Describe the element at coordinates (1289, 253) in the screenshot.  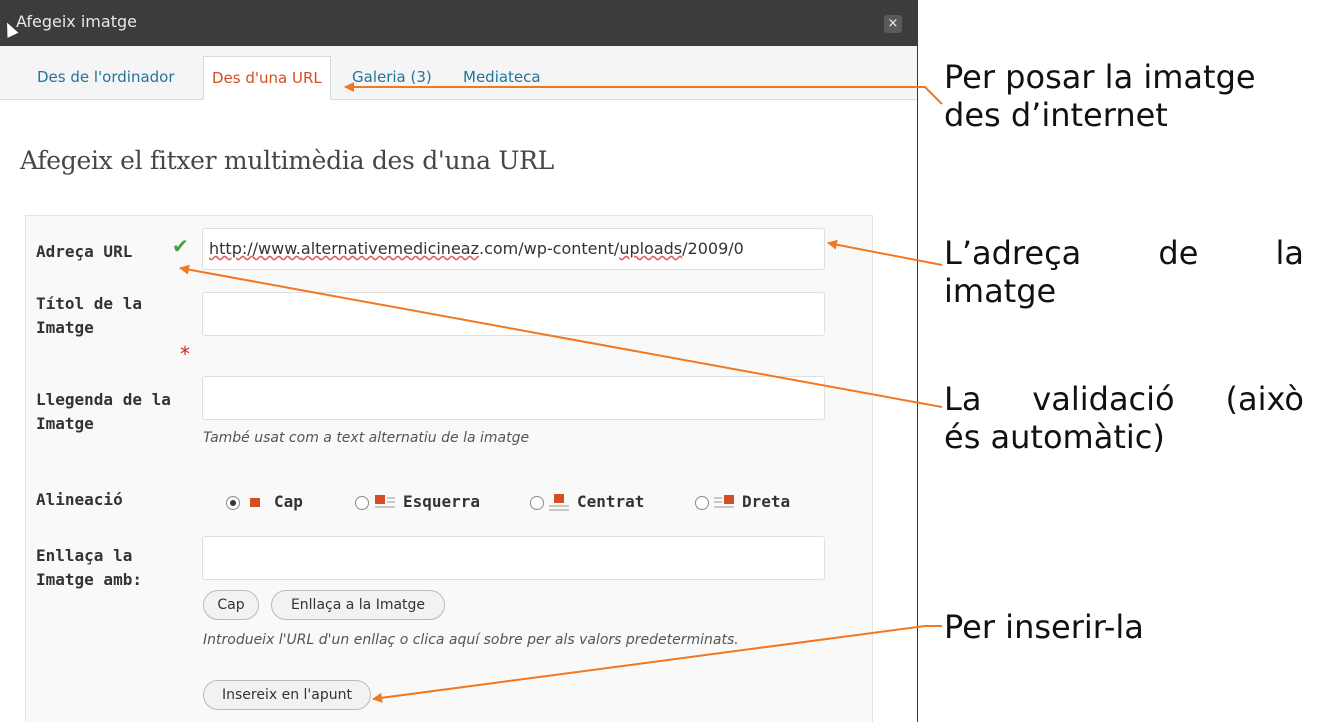
I see `url-annotation-word: la` at that location.